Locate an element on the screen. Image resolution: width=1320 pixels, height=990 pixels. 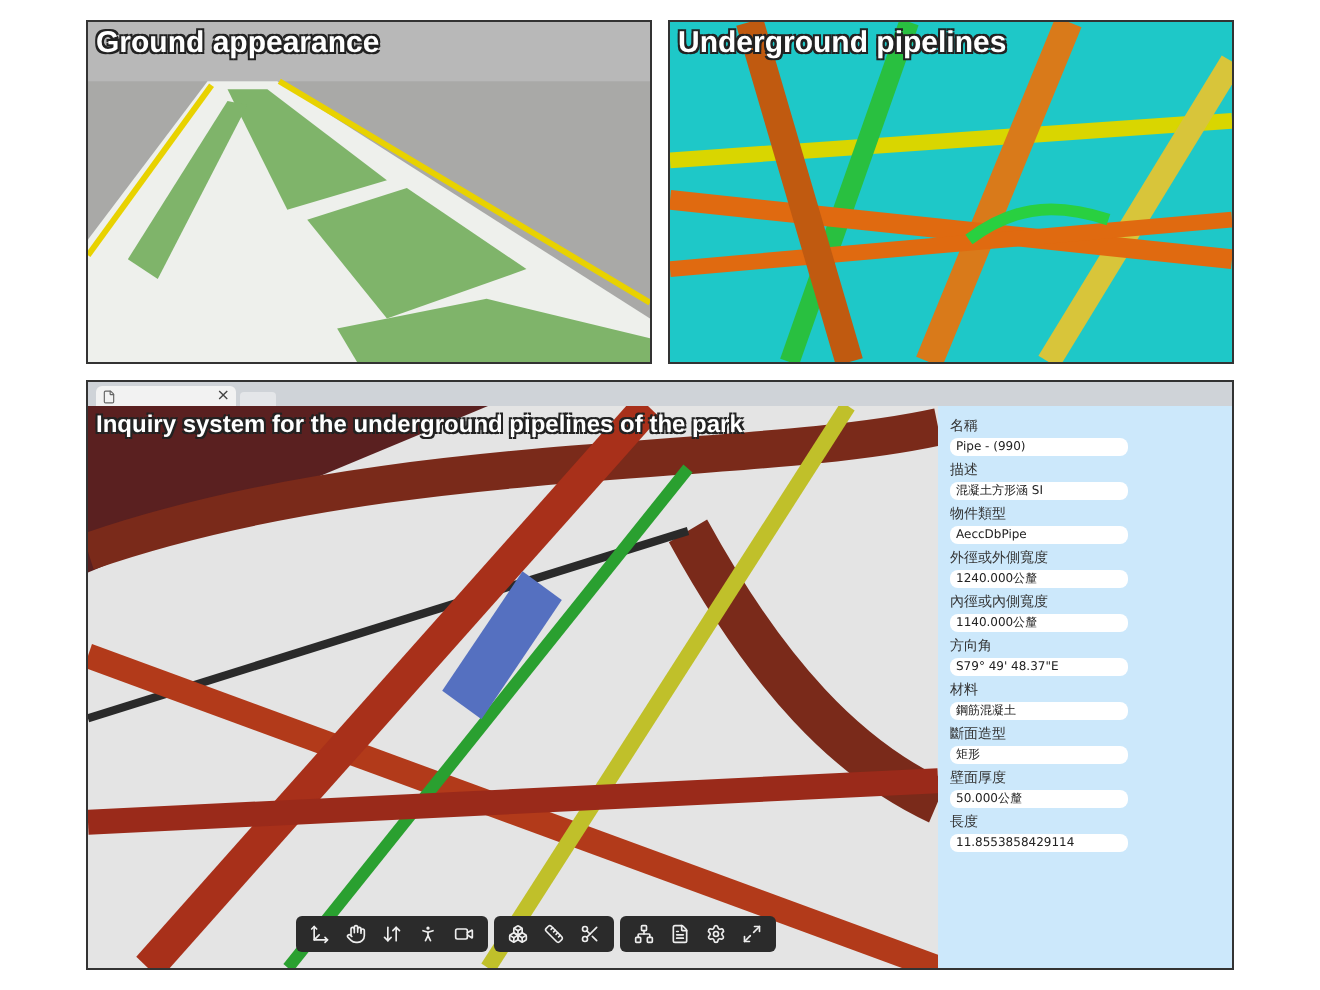
close-icon: × is located at coordinates (223, 396).